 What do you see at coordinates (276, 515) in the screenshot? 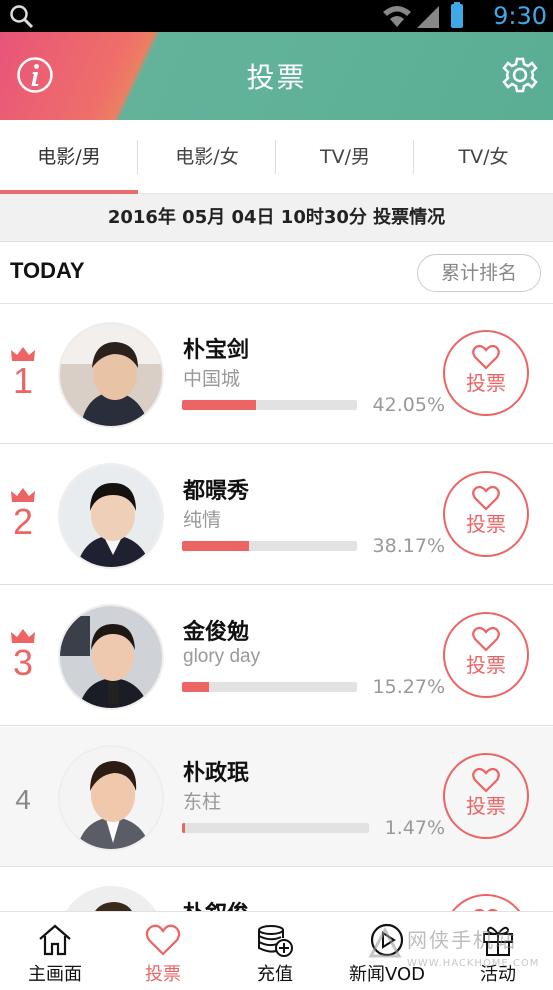
I see `candidate-row: 2 都暻秀 纯情 38.17% 投票` at bounding box center [276, 515].